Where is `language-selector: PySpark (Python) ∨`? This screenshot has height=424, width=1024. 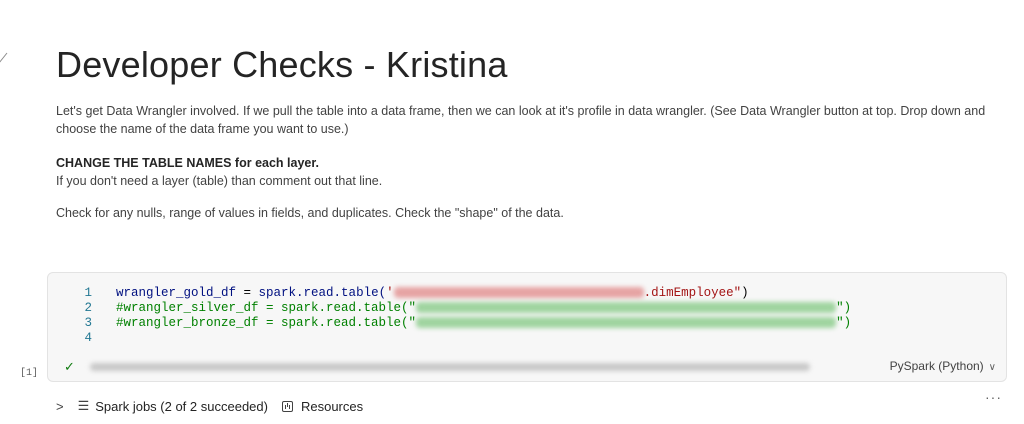 language-selector: PySpark (Python) ∨ is located at coordinates (943, 366).